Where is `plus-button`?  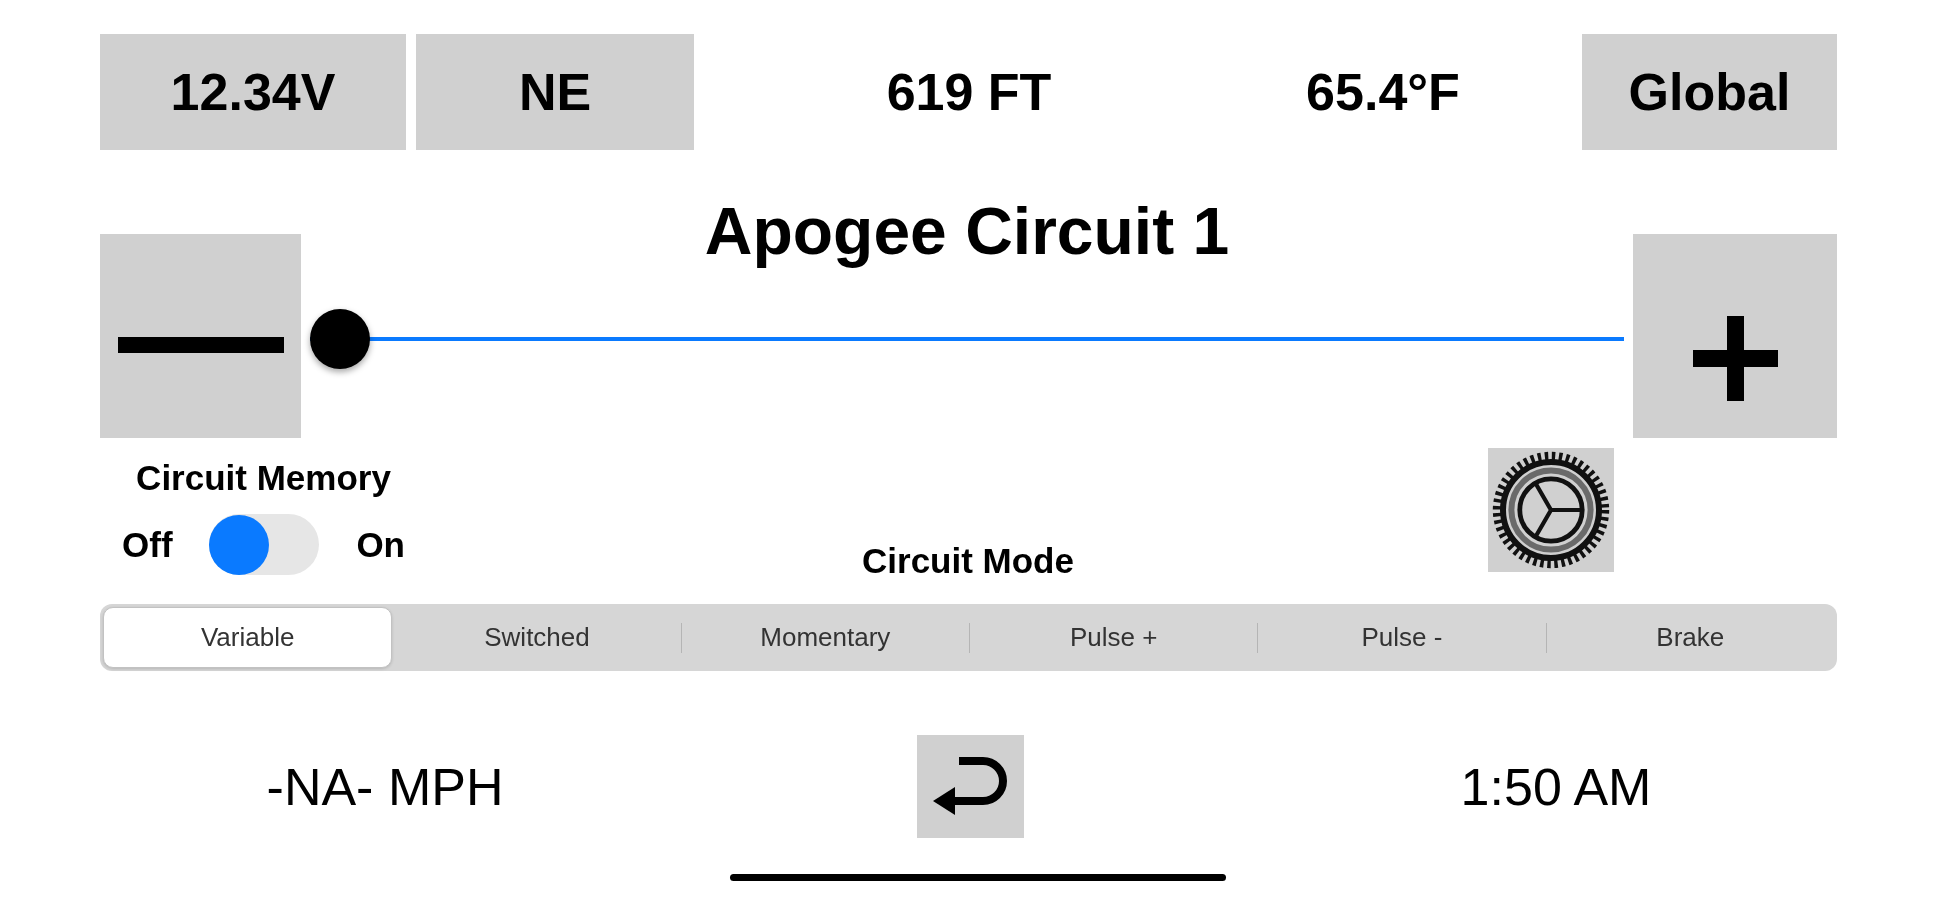 plus-button is located at coordinates (1735, 336).